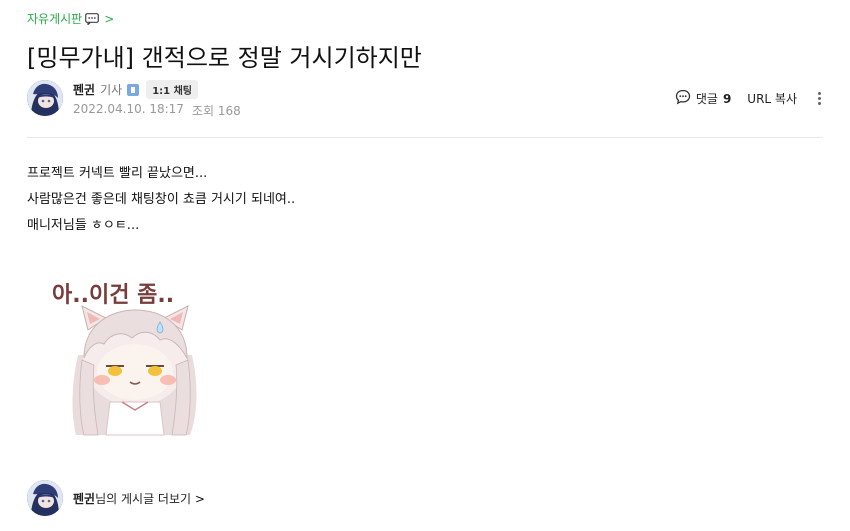 The width and height of the screenshot is (850, 531). Describe the element at coordinates (84, 89) in the screenshot. I see `author-name: 펜귄` at that location.